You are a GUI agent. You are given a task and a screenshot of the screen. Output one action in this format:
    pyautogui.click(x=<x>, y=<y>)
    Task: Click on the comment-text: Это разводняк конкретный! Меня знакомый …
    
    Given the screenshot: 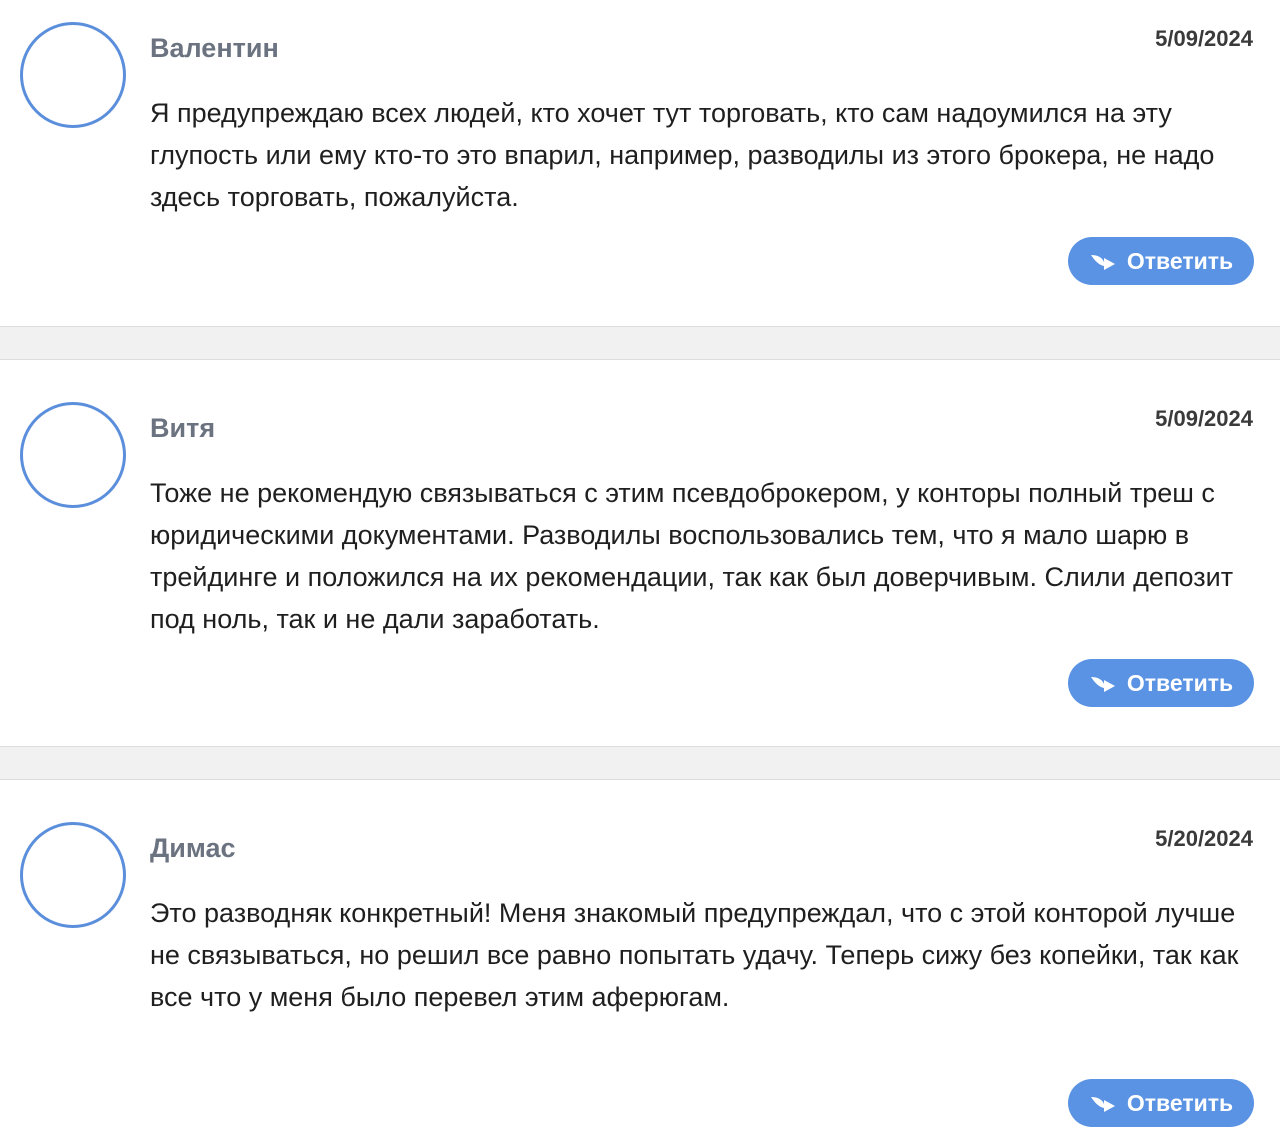 What is the action you would take?
    pyautogui.click(x=694, y=955)
    